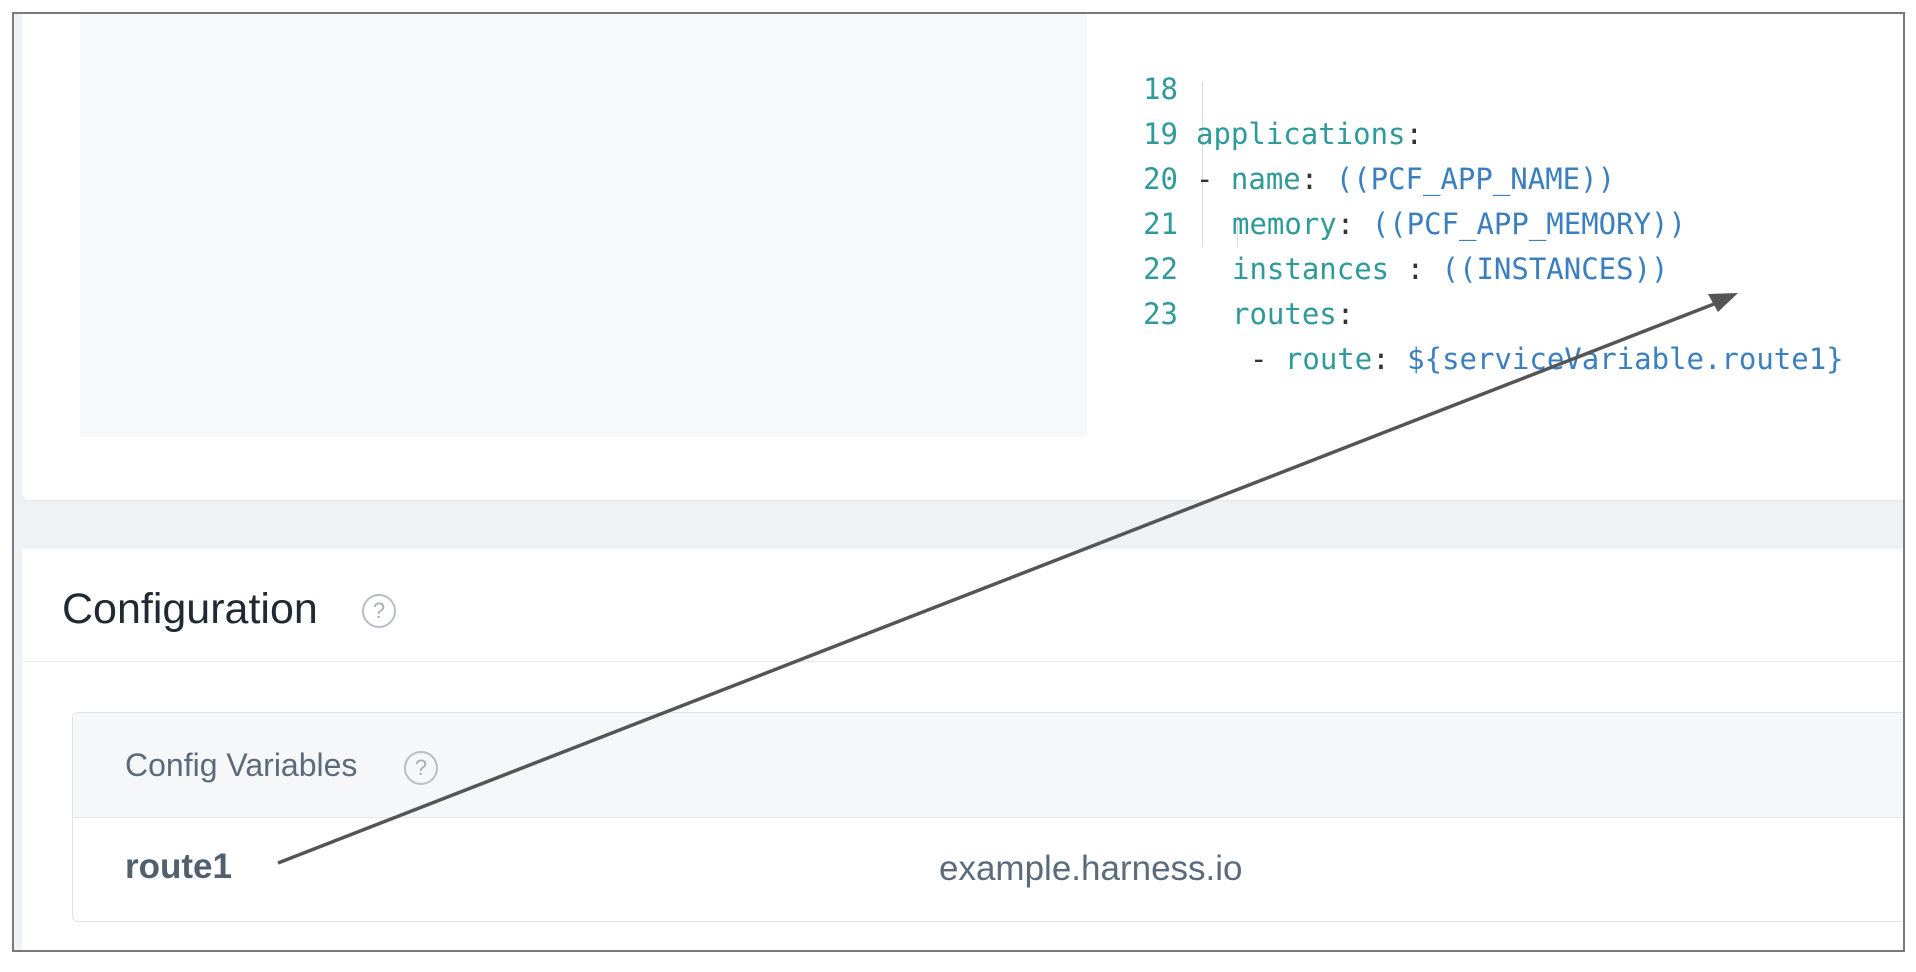 The image size is (1916, 972). Describe the element at coordinates (178, 866) in the screenshot. I see `variable-name: route1` at that location.